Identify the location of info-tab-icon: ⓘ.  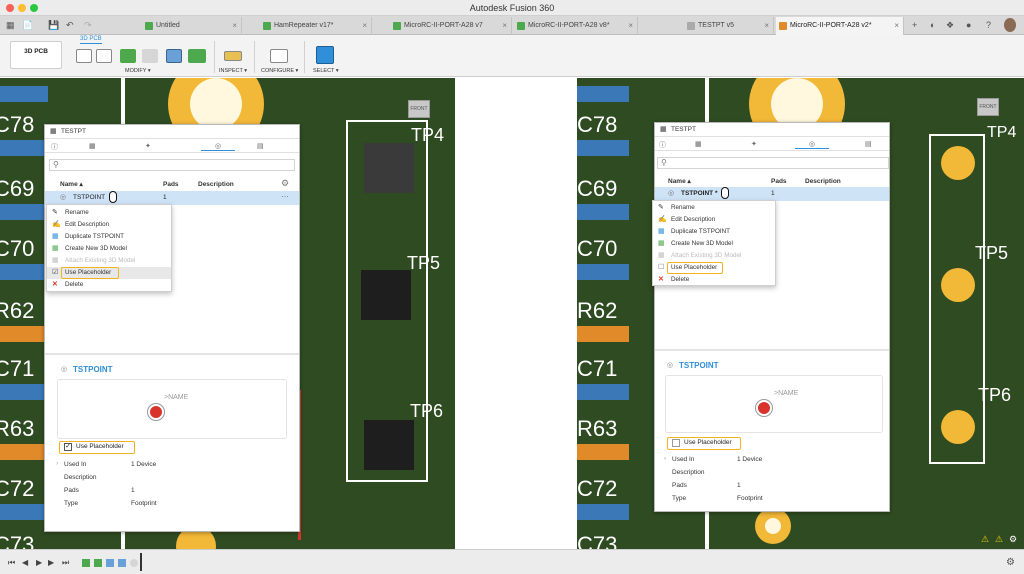
(54, 147).